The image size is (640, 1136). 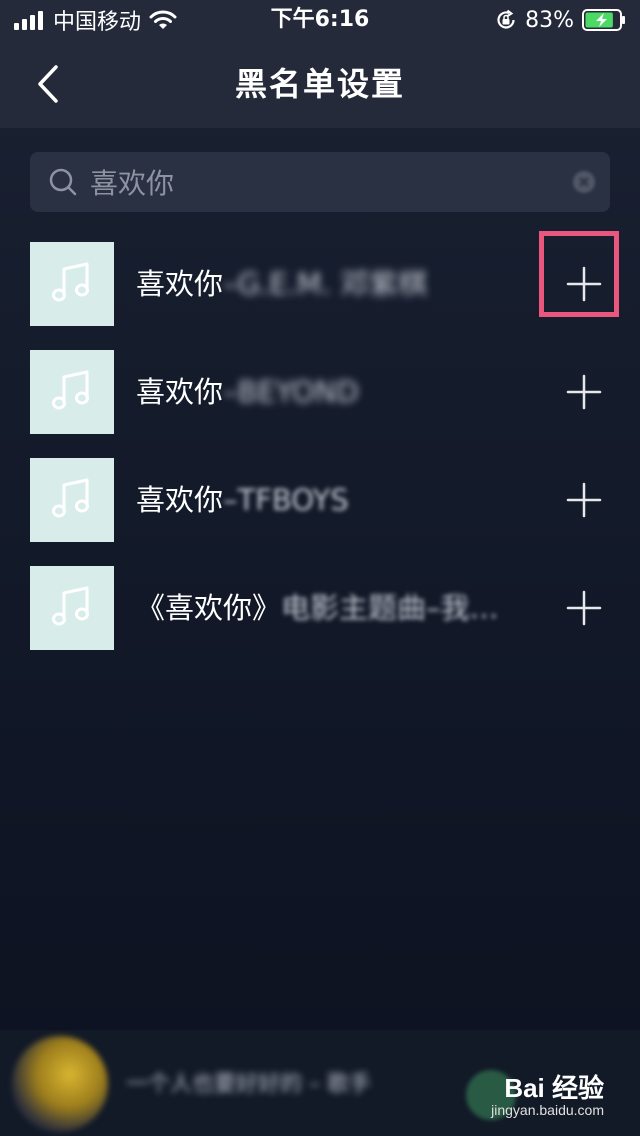 I want to click on song-text: 喜欢你–G.E.M. 邓紫棋, so click(x=336, y=284).